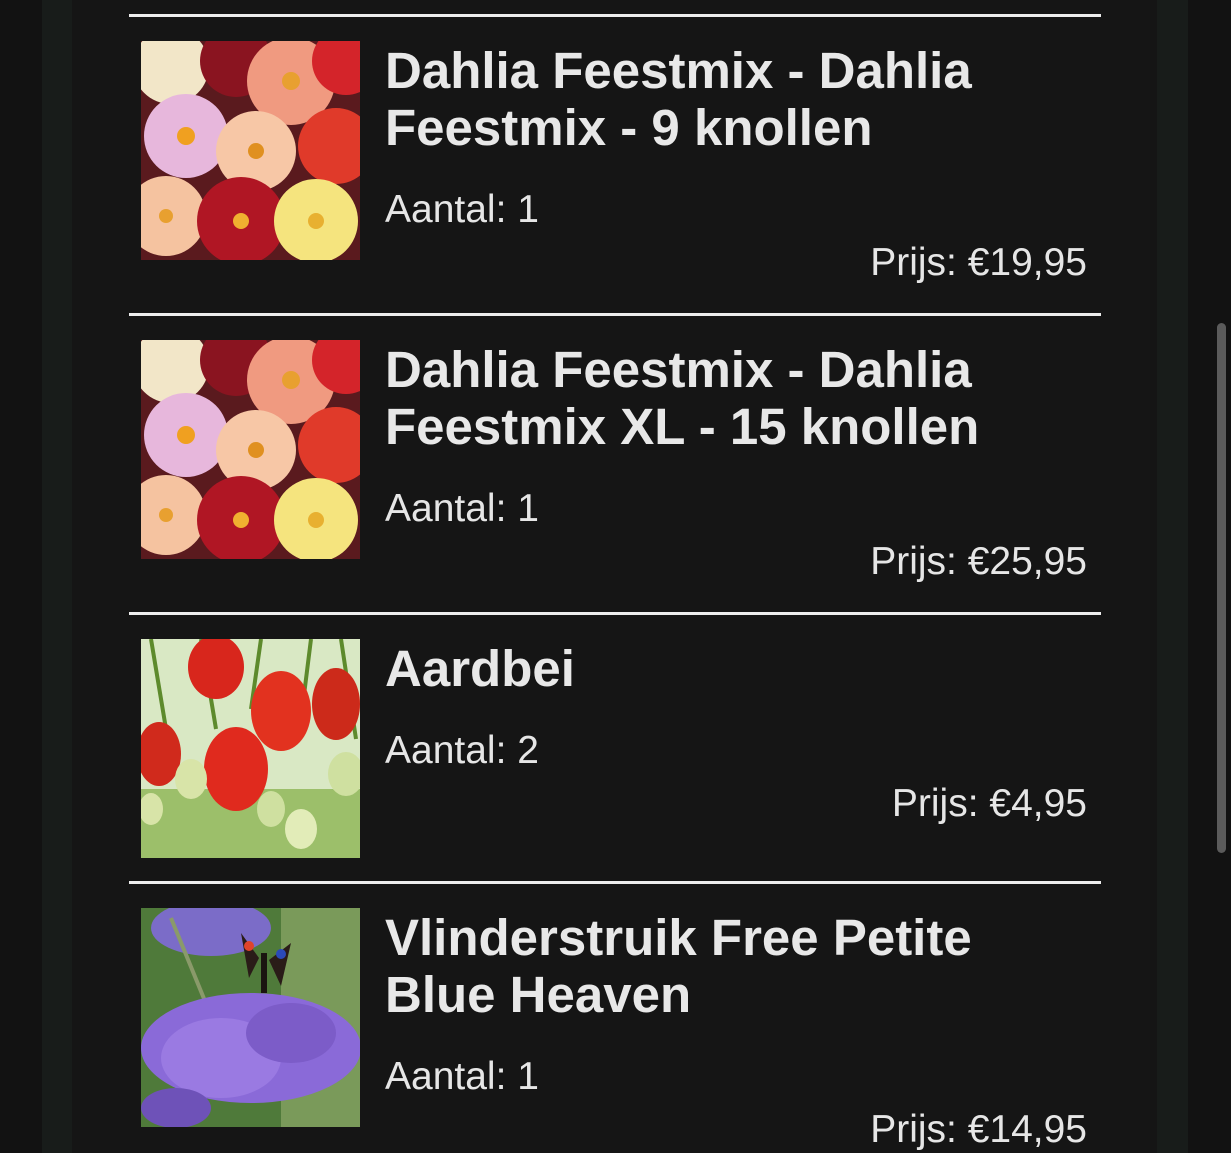 The image size is (1231, 1153). I want to click on item-price: Prijs: €14,95, so click(978, 1129).